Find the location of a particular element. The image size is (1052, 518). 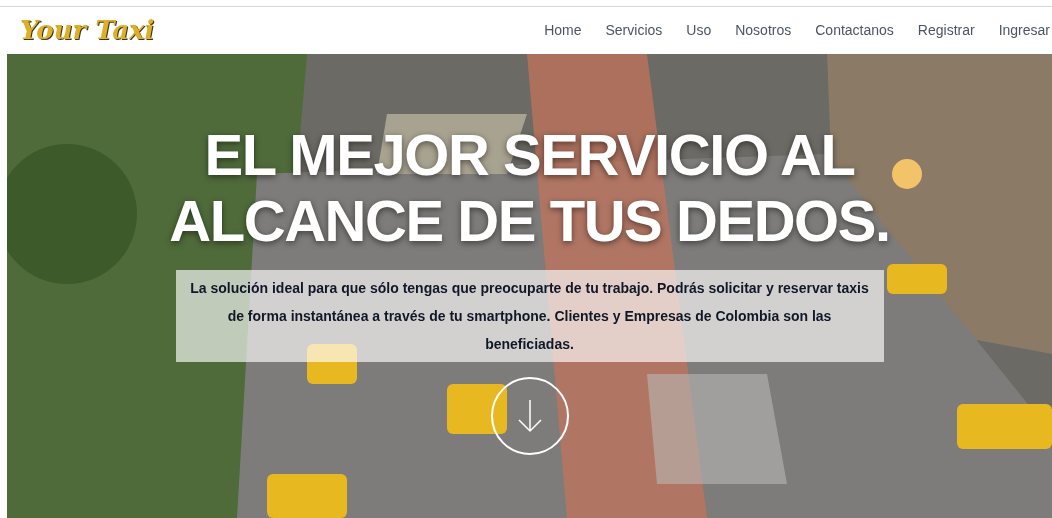

arrow-down-icon is located at coordinates (529, 416).